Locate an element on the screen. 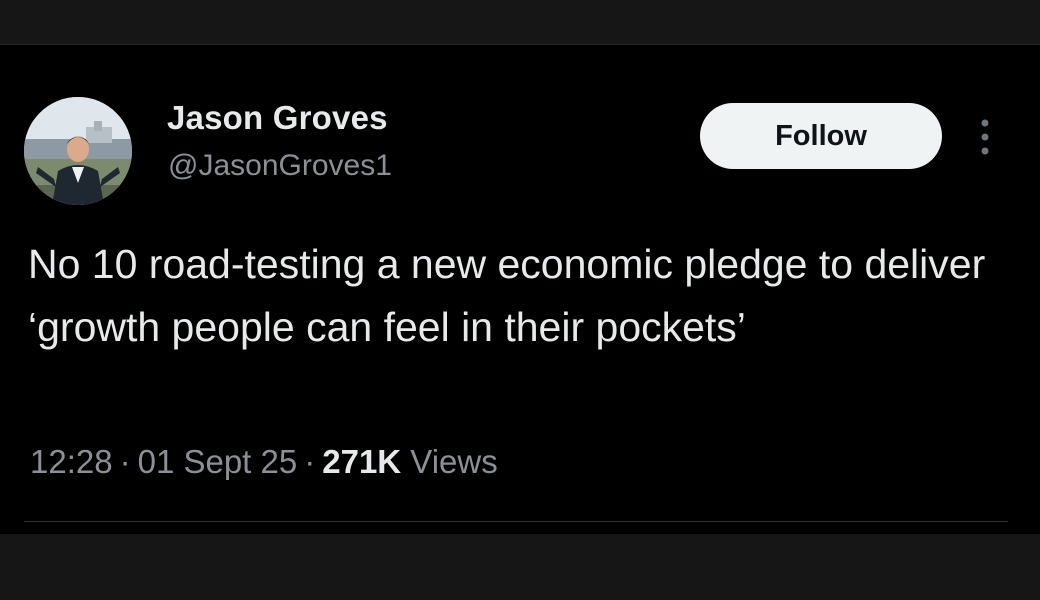 Image resolution: width=1040 pixels, height=600 pixels. top-frame is located at coordinates (520, 22).